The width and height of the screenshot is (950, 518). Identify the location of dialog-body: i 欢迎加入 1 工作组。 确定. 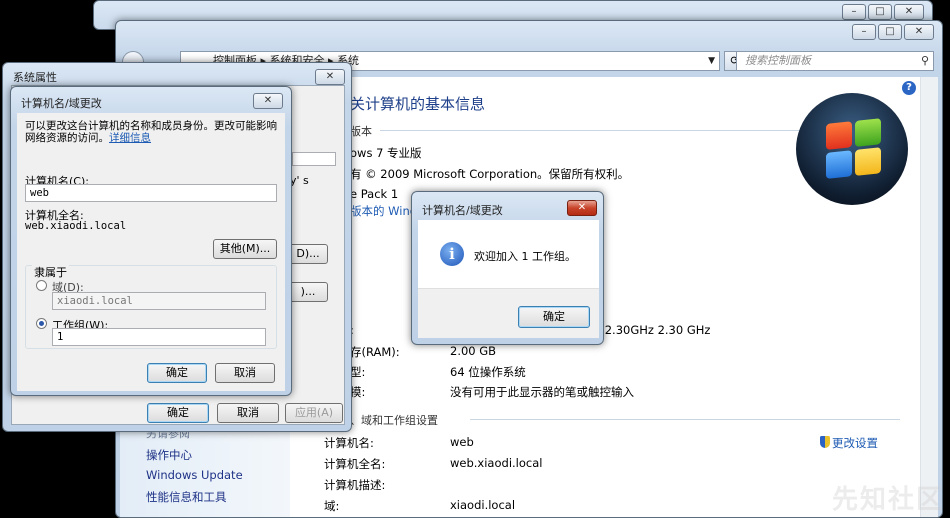
(508, 279).